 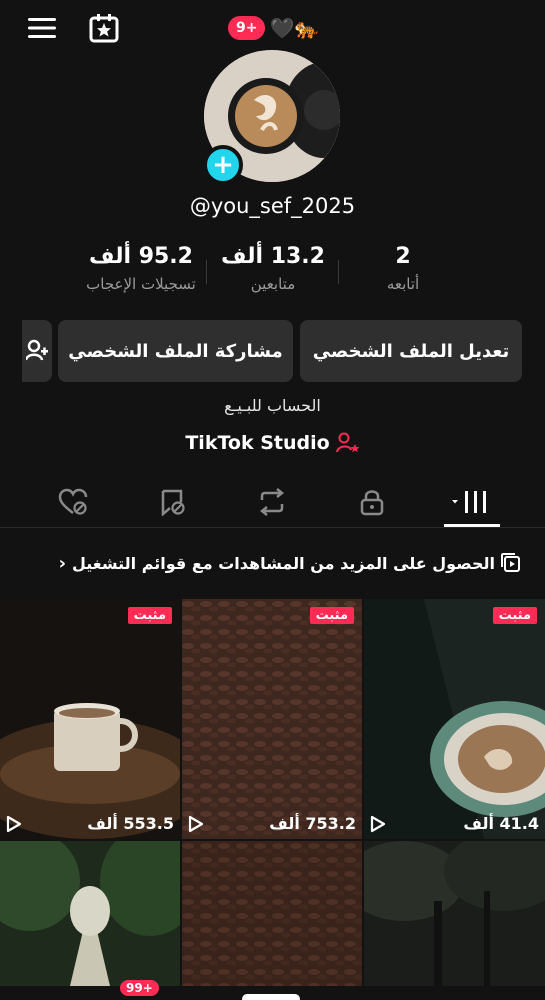 I want to click on video-thumbnail-3: مثبت 553.5 ألف, so click(x=90, y=719).